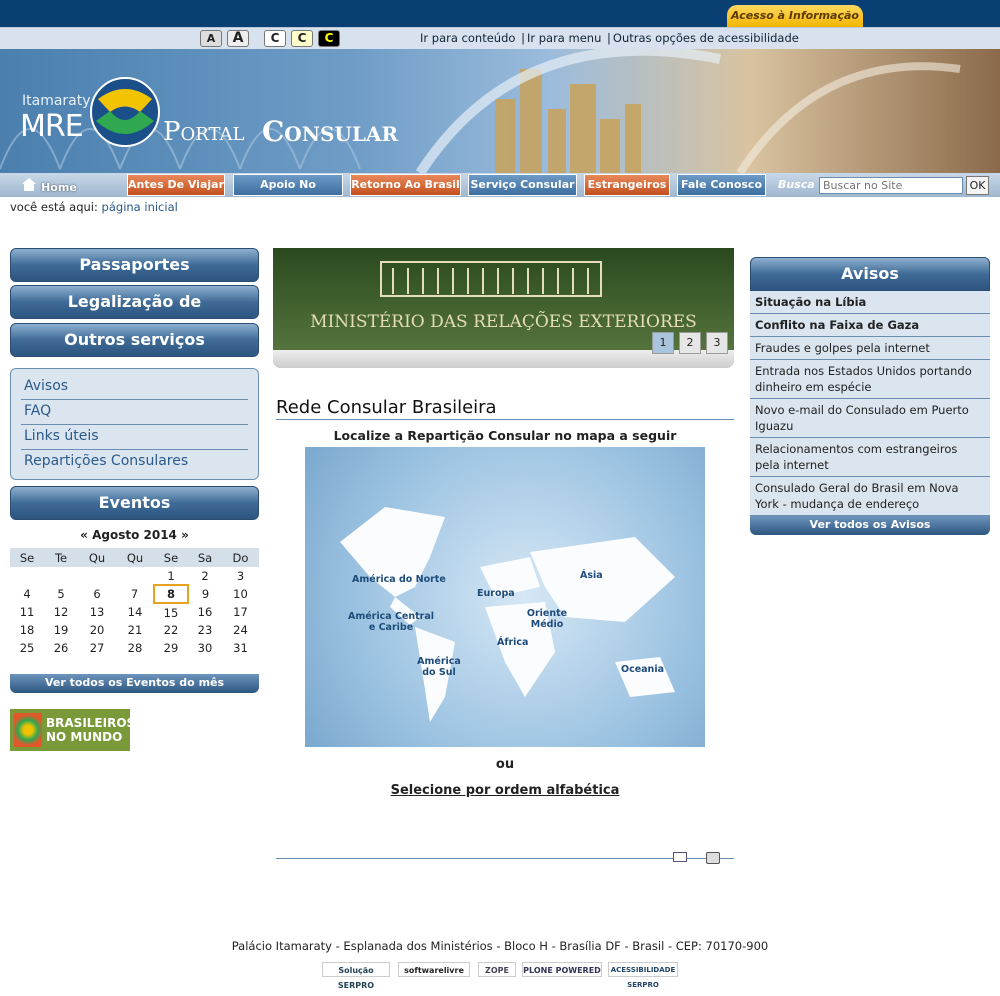  What do you see at coordinates (205, 648) in the screenshot?
I see `calendar-day: 30` at bounding box center [205, 648].